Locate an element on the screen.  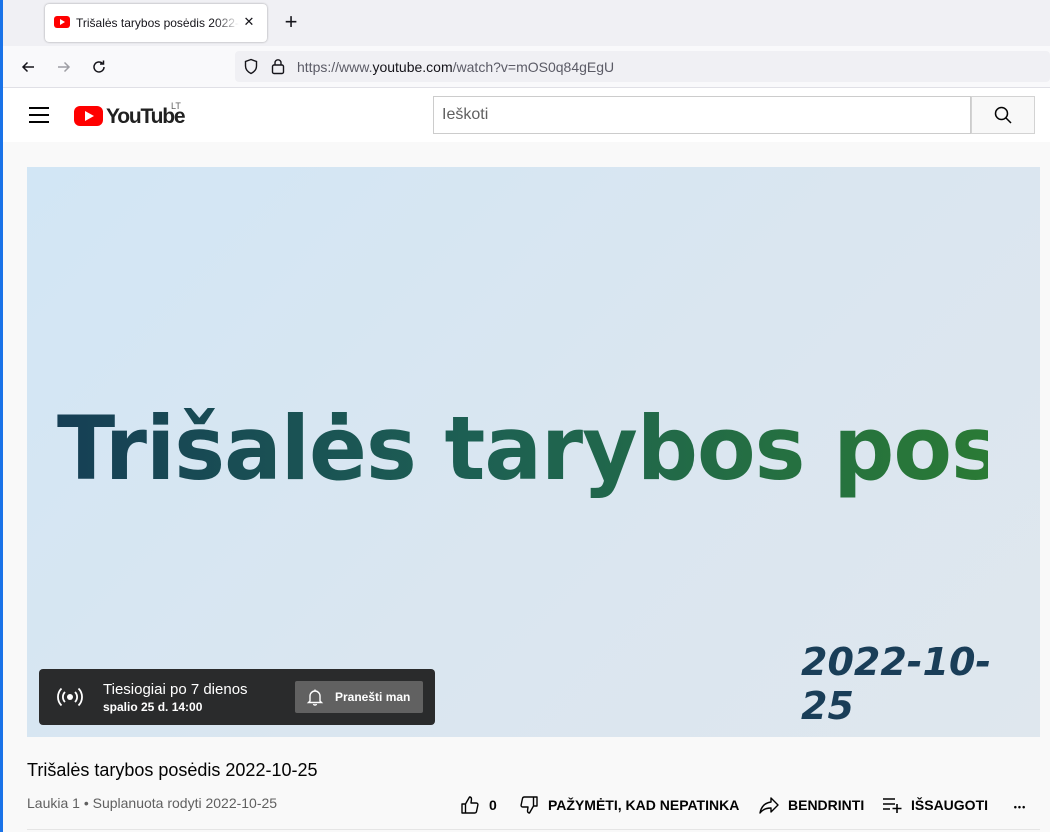
share-icon is located at coordinates (769, 805).